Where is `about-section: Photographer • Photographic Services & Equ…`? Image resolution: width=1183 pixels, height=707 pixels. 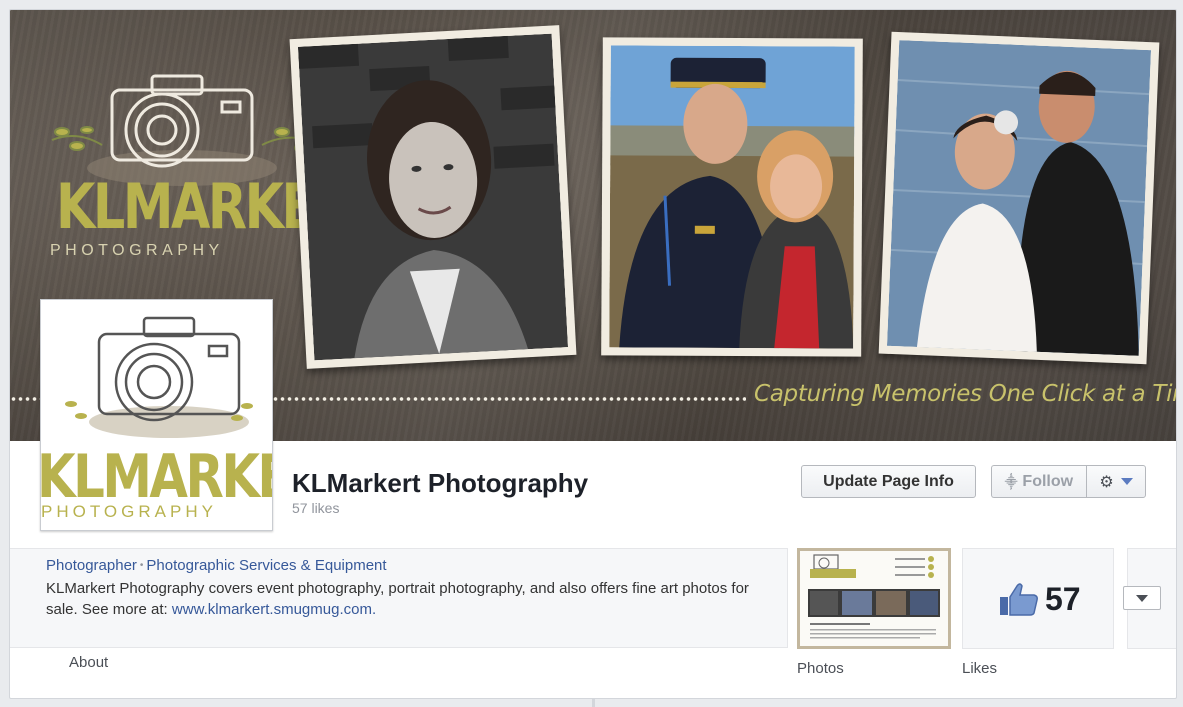 about-section: Photographer • Photographic Services & Equ… is located at coordinates (399, 598).